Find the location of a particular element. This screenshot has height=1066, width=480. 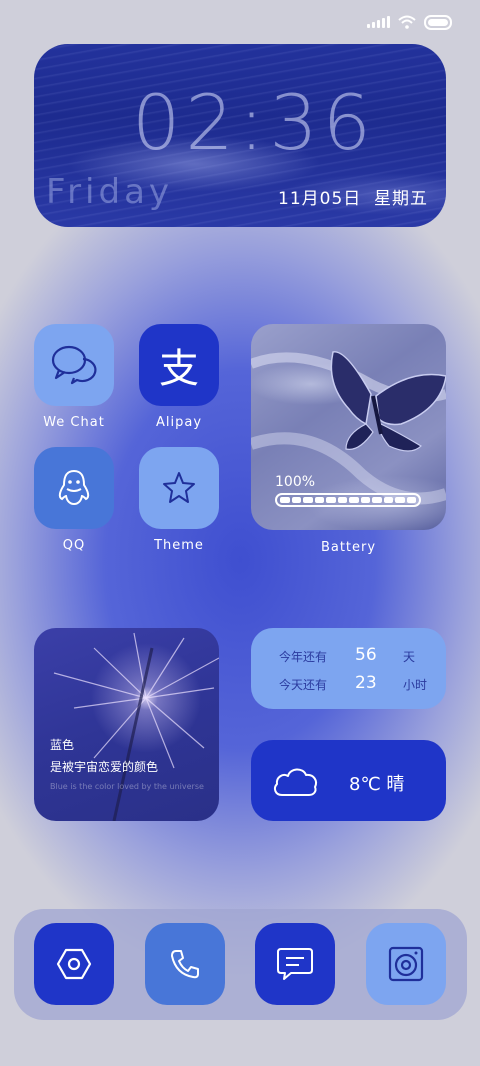

clock-weekday: 星期五 is located at coordinates (401, 199).